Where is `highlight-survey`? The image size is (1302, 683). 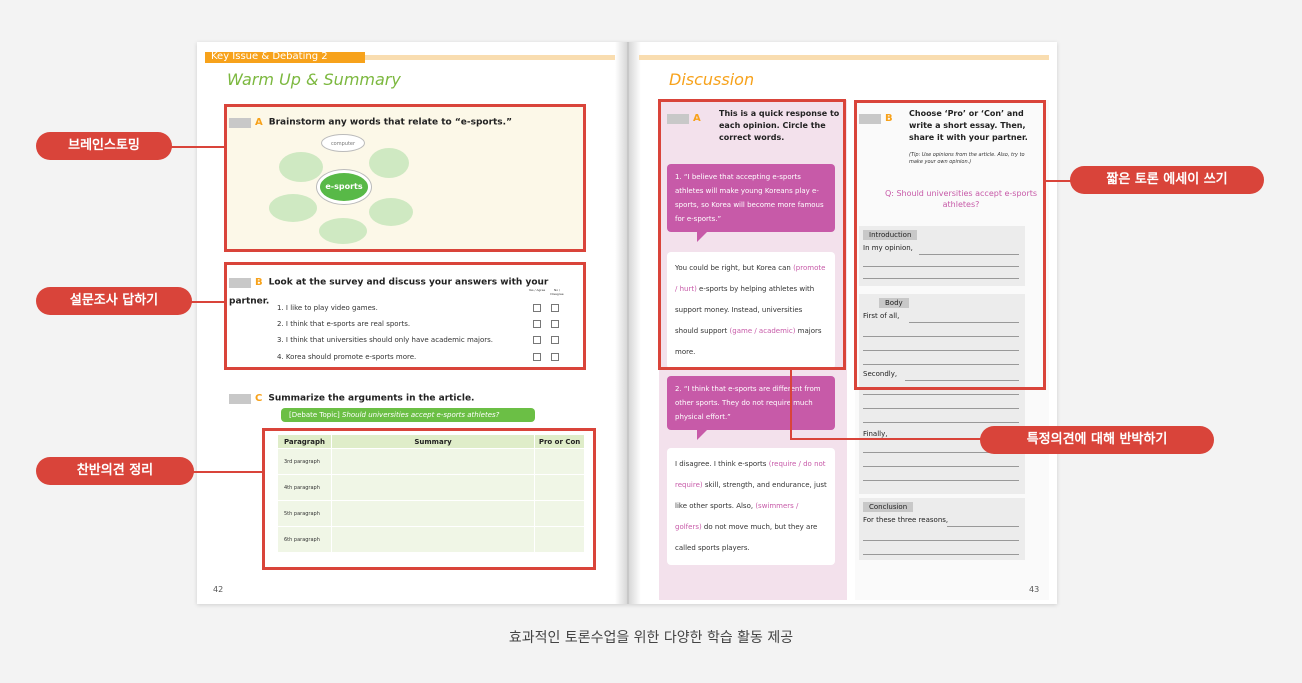 highlight-survey is located at coordinates (405, 316).